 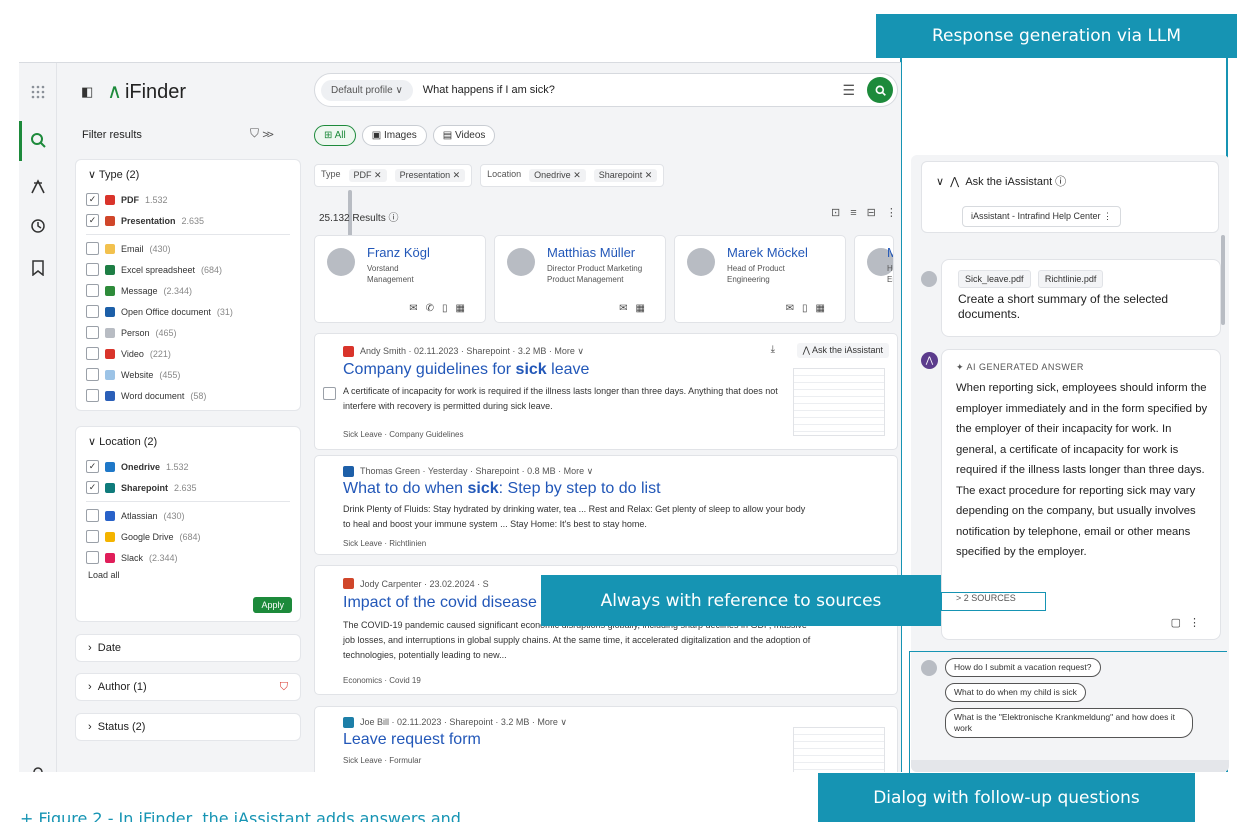 I want to click on ask-assistant-button: ⋀ Ask the iAssistant, so click(x=842, y=350).